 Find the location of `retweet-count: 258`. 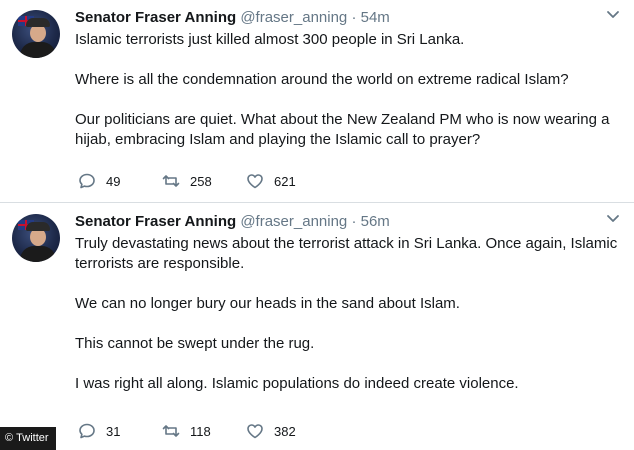

retweet-count: 258 is located at coordinates (201, 181).